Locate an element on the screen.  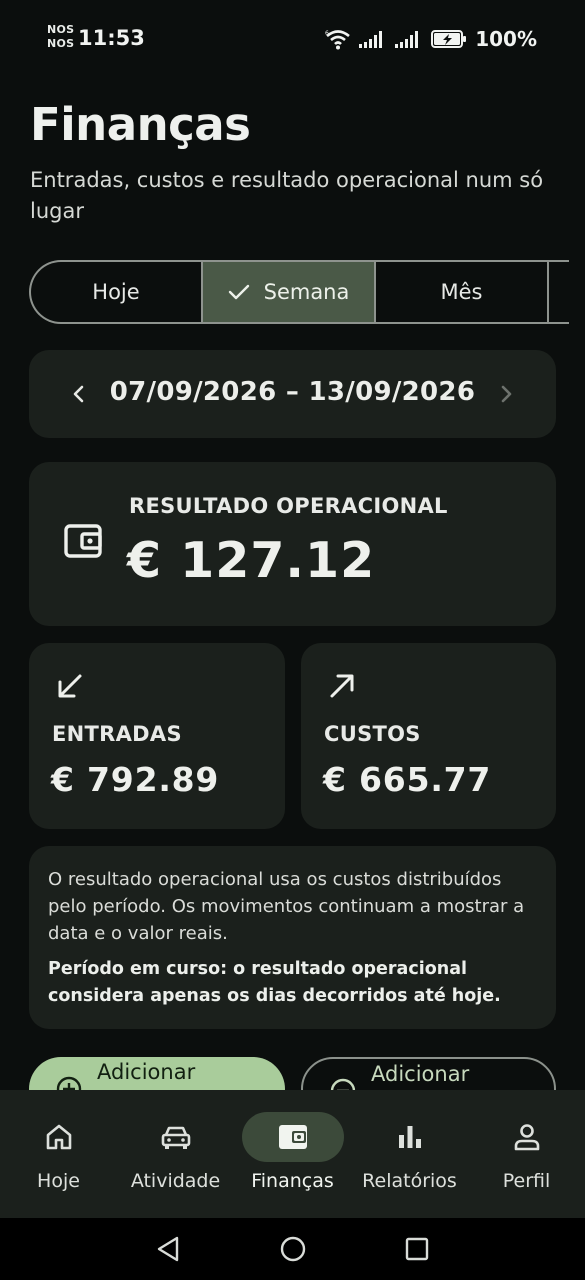
bar-chart-icon is located at coordinates (410, 1137).